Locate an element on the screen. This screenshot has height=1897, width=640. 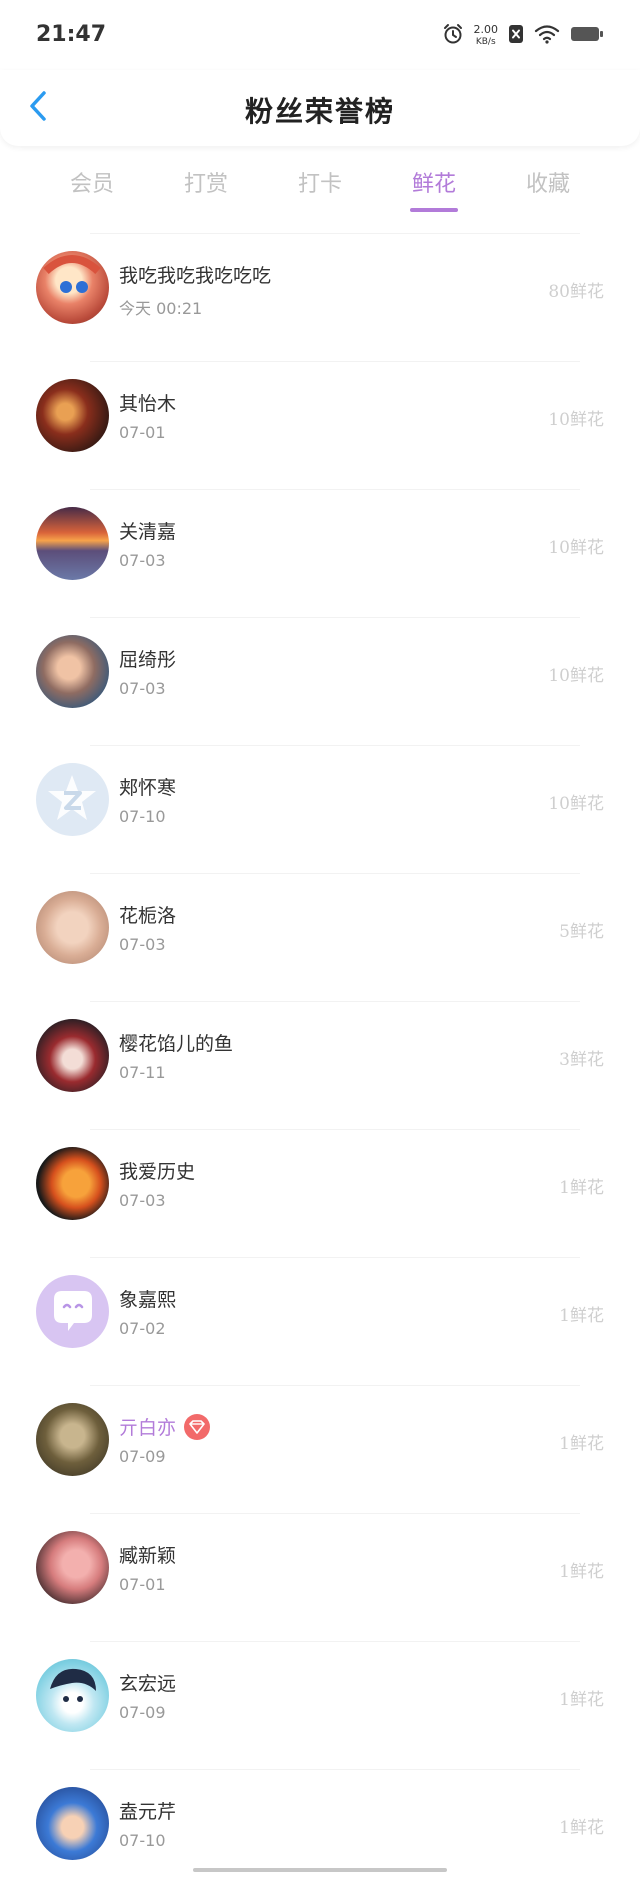
net-speed-value: 2.00 is located at coordinates (486, 29).